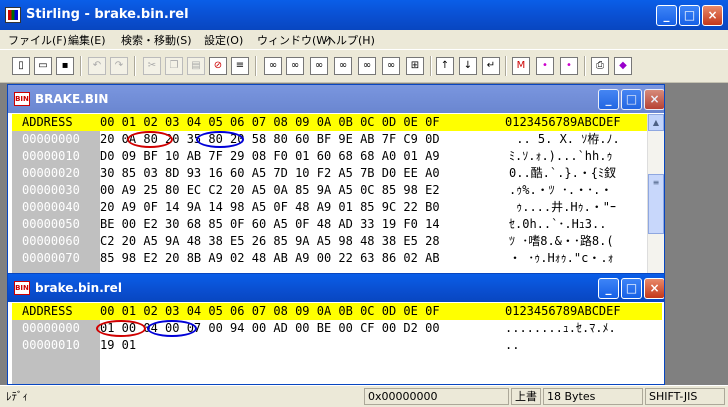 The width and height of the screenshot is (728, 407). I want to click on delete-icon: ⊘, so click(218, 66).